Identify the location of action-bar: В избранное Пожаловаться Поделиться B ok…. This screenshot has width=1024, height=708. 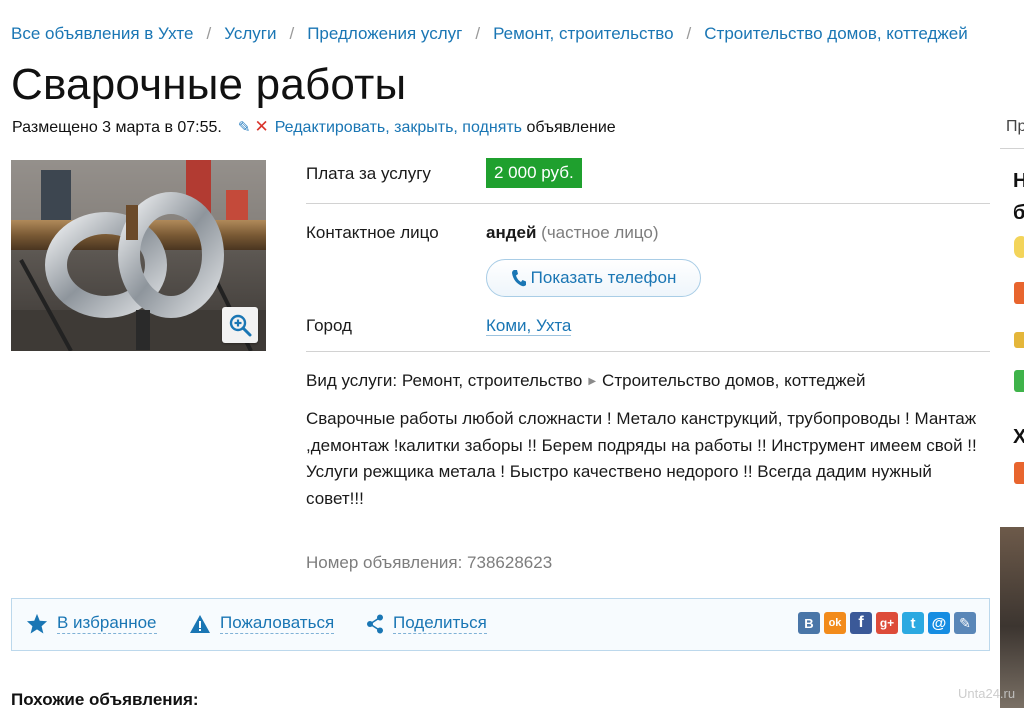
(500, 624).